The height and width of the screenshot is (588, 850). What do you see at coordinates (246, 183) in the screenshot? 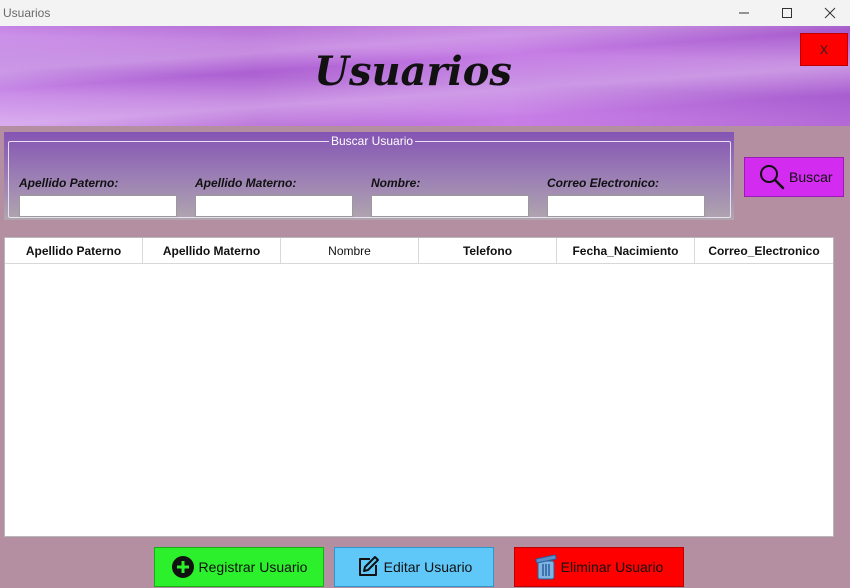
I see `apellido-materno-label: Apellido Materno:` at bounding box center [246, 183].